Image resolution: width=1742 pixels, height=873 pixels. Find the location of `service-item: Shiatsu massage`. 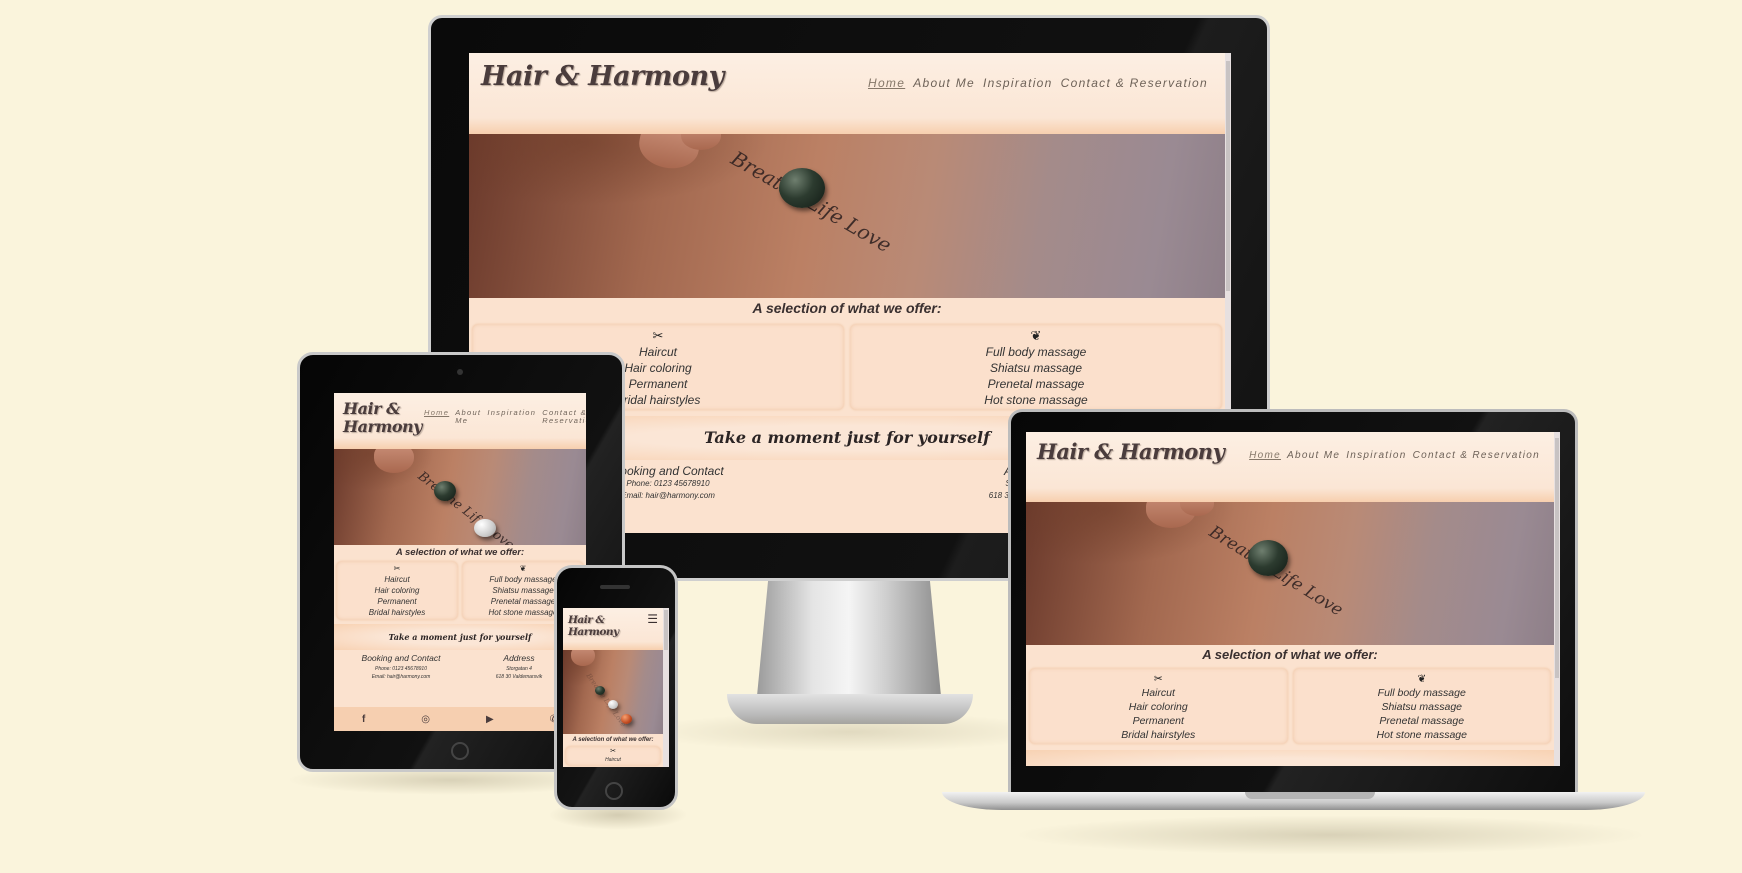

service-item: Shiatsu massage is located at coordinates (1036, 368).